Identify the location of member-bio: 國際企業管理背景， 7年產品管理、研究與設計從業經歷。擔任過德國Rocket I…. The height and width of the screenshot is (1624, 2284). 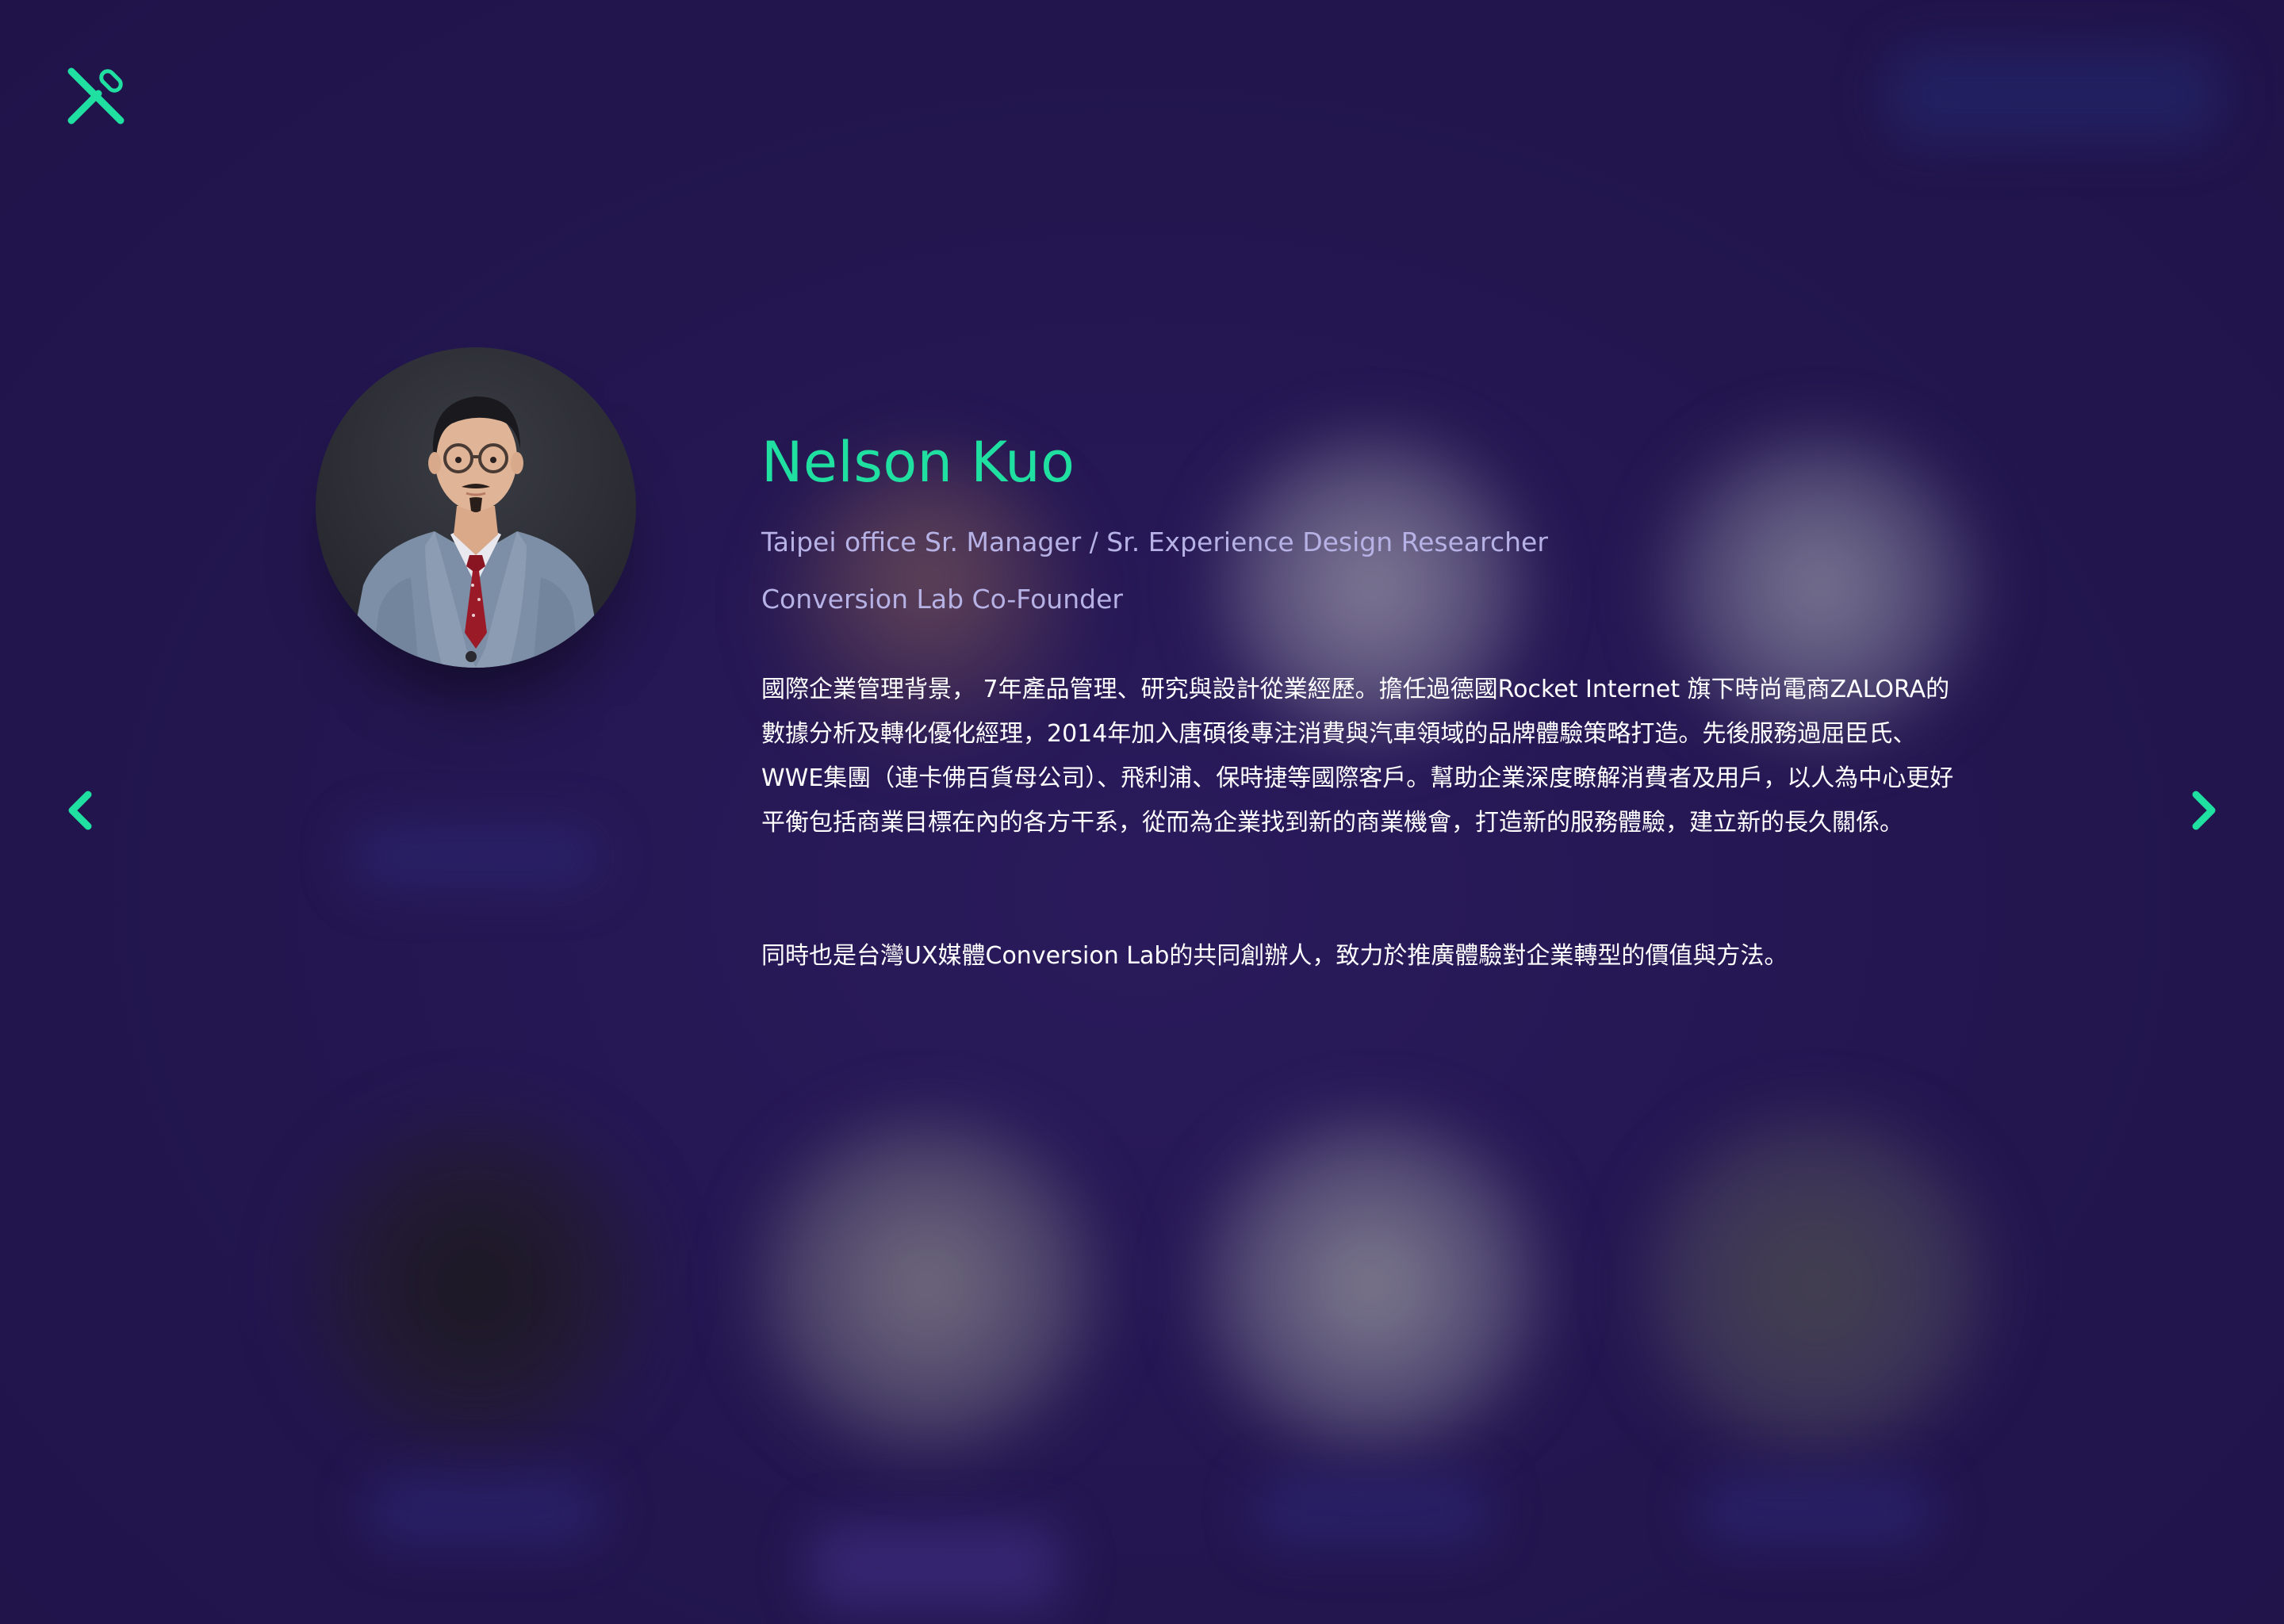
(1357, 756).